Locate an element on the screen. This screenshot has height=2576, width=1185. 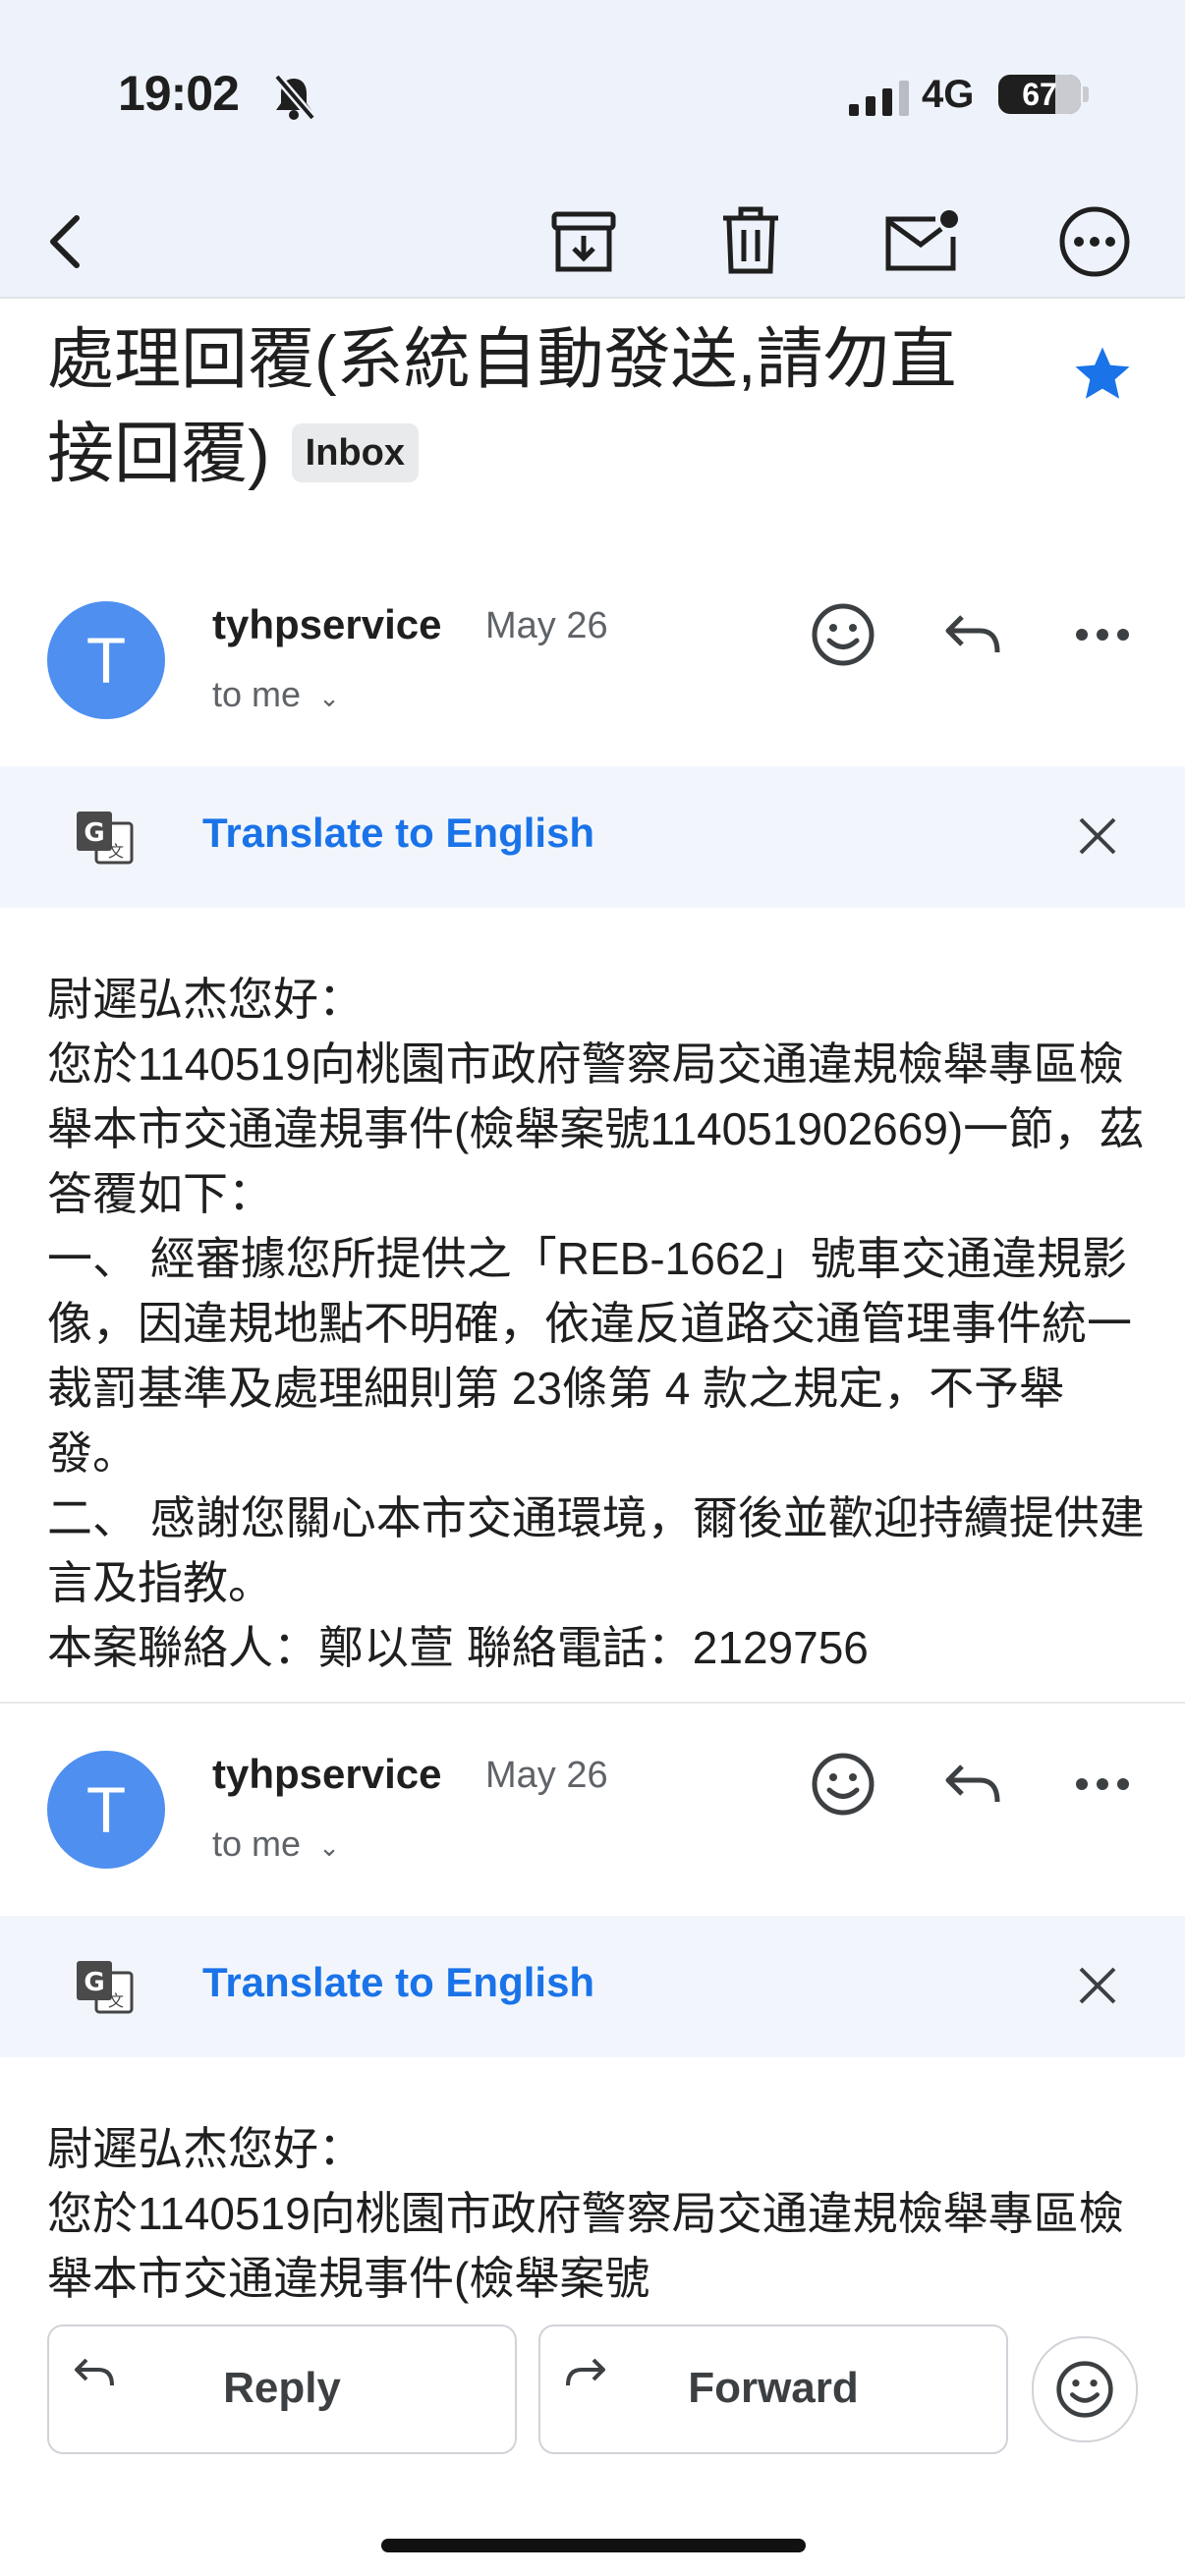
delete-button is located at coordinates (751, 242).